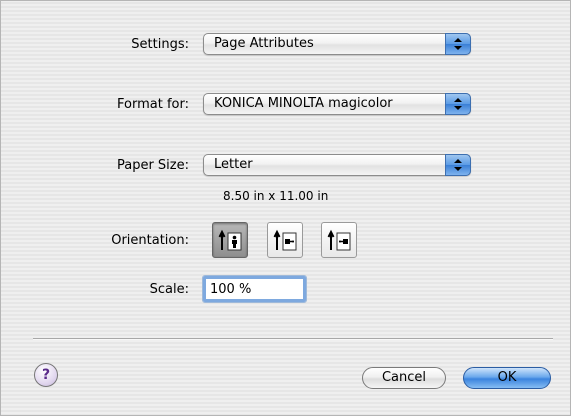 This screenshot has height=416, width=571. Describe the element at coordinates (303, 103) in the screenshot. I see `format-for-value: KONICA MINOLTA magicolor` at that location.